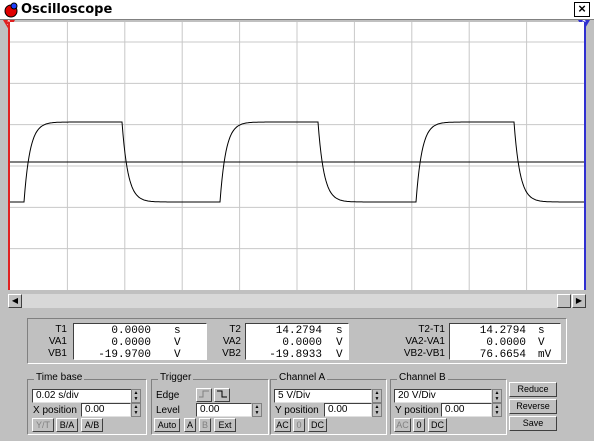 The image size is (594, 441). I want to click on trigger-group: Trigger Edge Level 0.00 ▲ ▼ Auto A B Ext, so click(210, 403).